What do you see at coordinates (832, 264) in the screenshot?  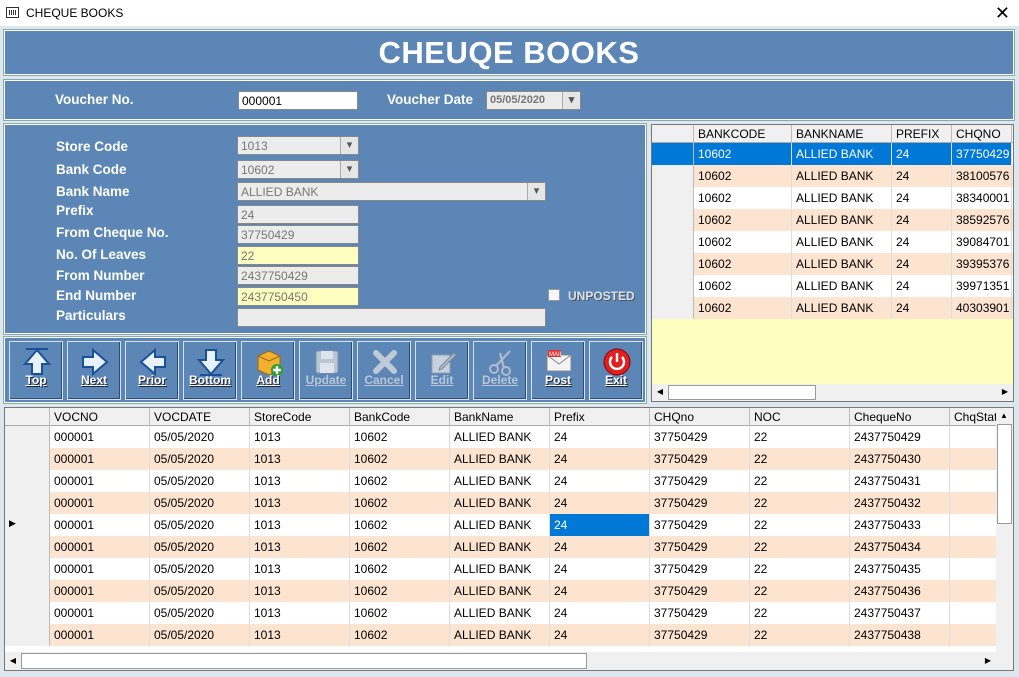 I see `table-row: 10602 ALLIED BANK 24 39395376` at bounding box center [832, 264].